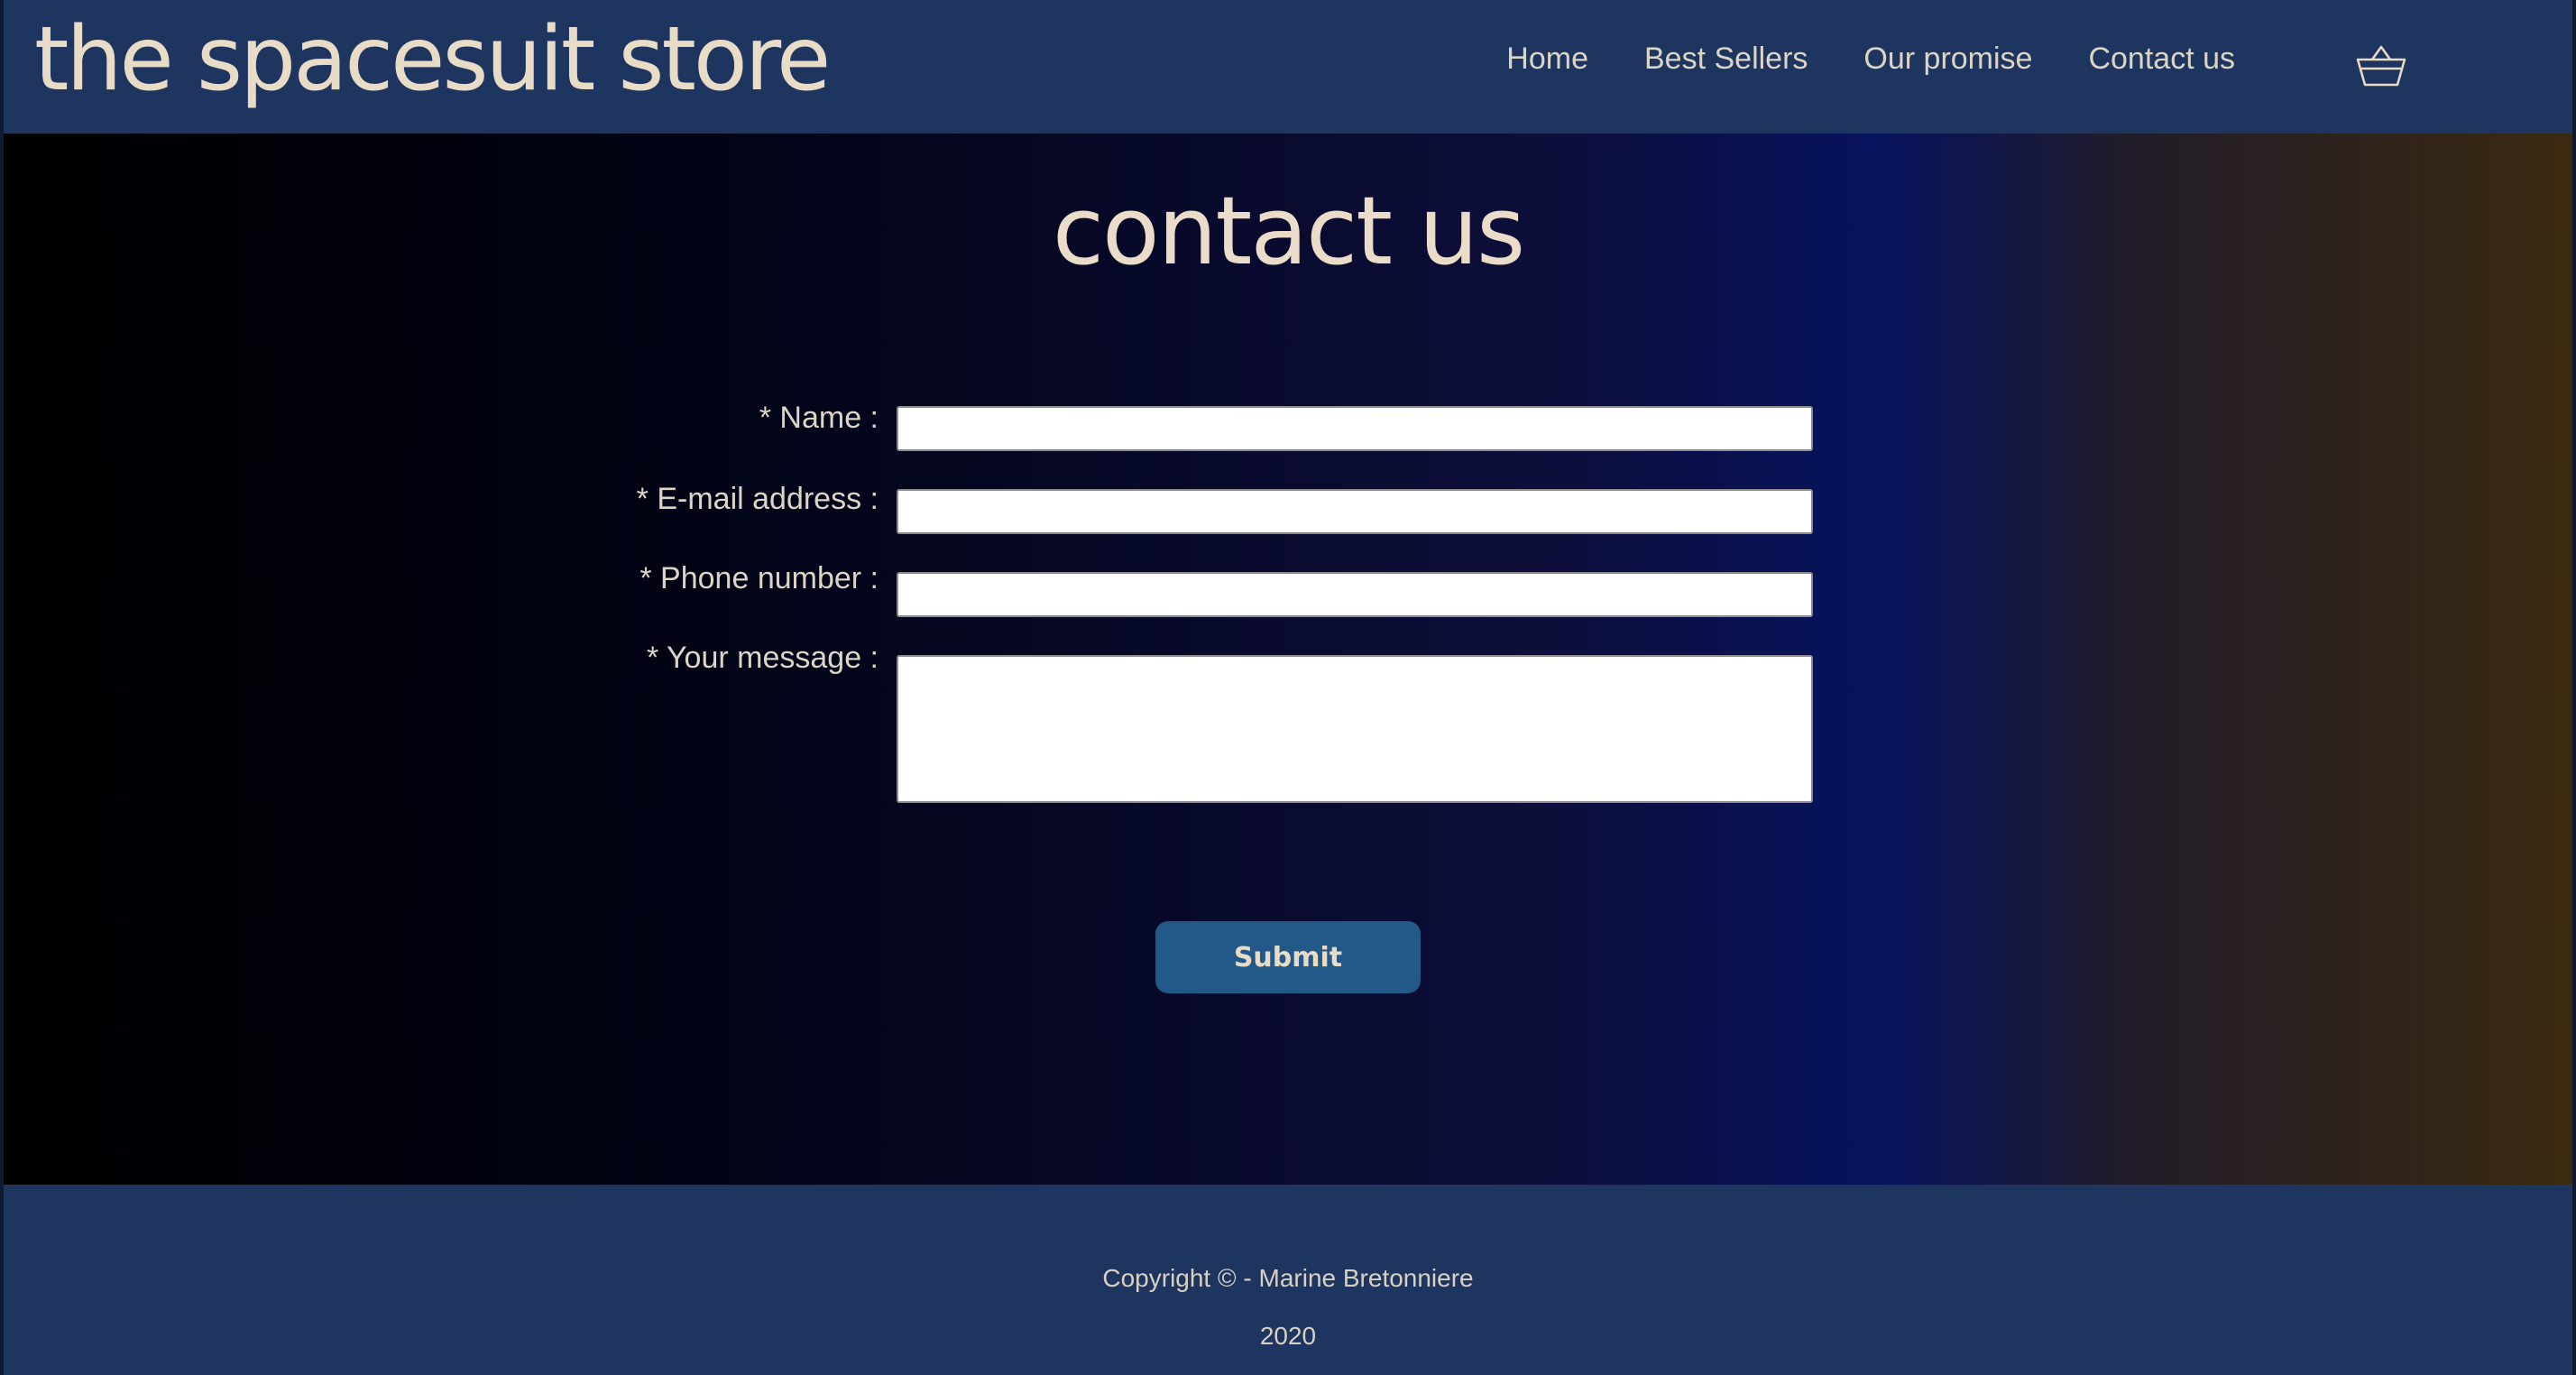 The image size is (2576, 1375). I want to click on page-title: contact us, so click(1288, 231).